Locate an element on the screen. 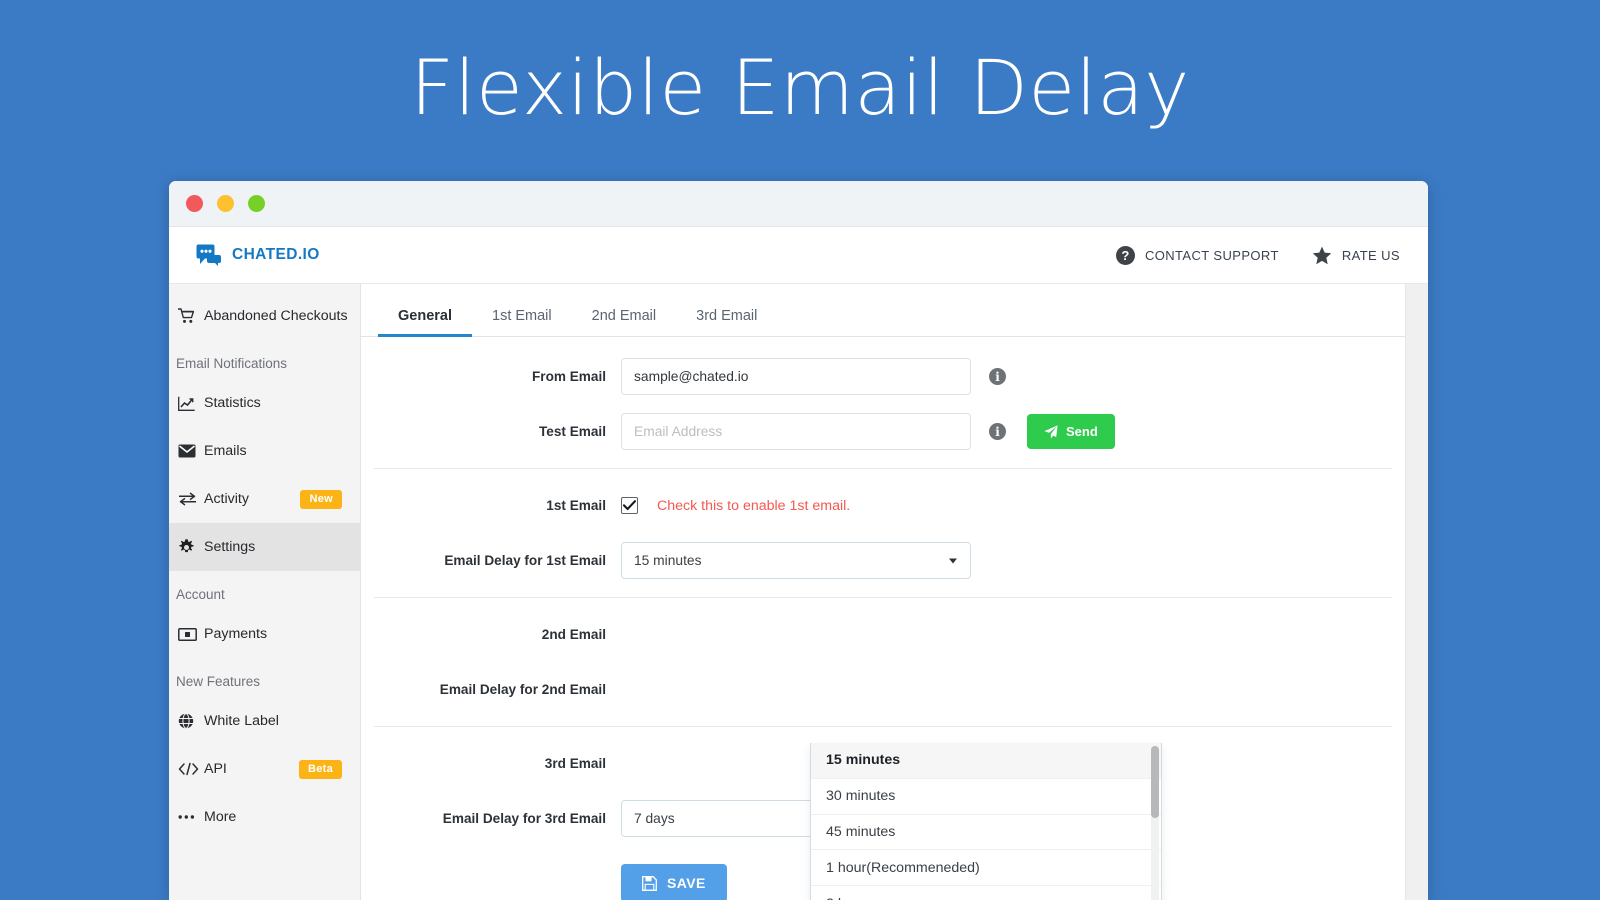 The height and width of the screenshot is (900, 1600). sidebar-badge-beta: Beta is located at coordinates (320, 769).